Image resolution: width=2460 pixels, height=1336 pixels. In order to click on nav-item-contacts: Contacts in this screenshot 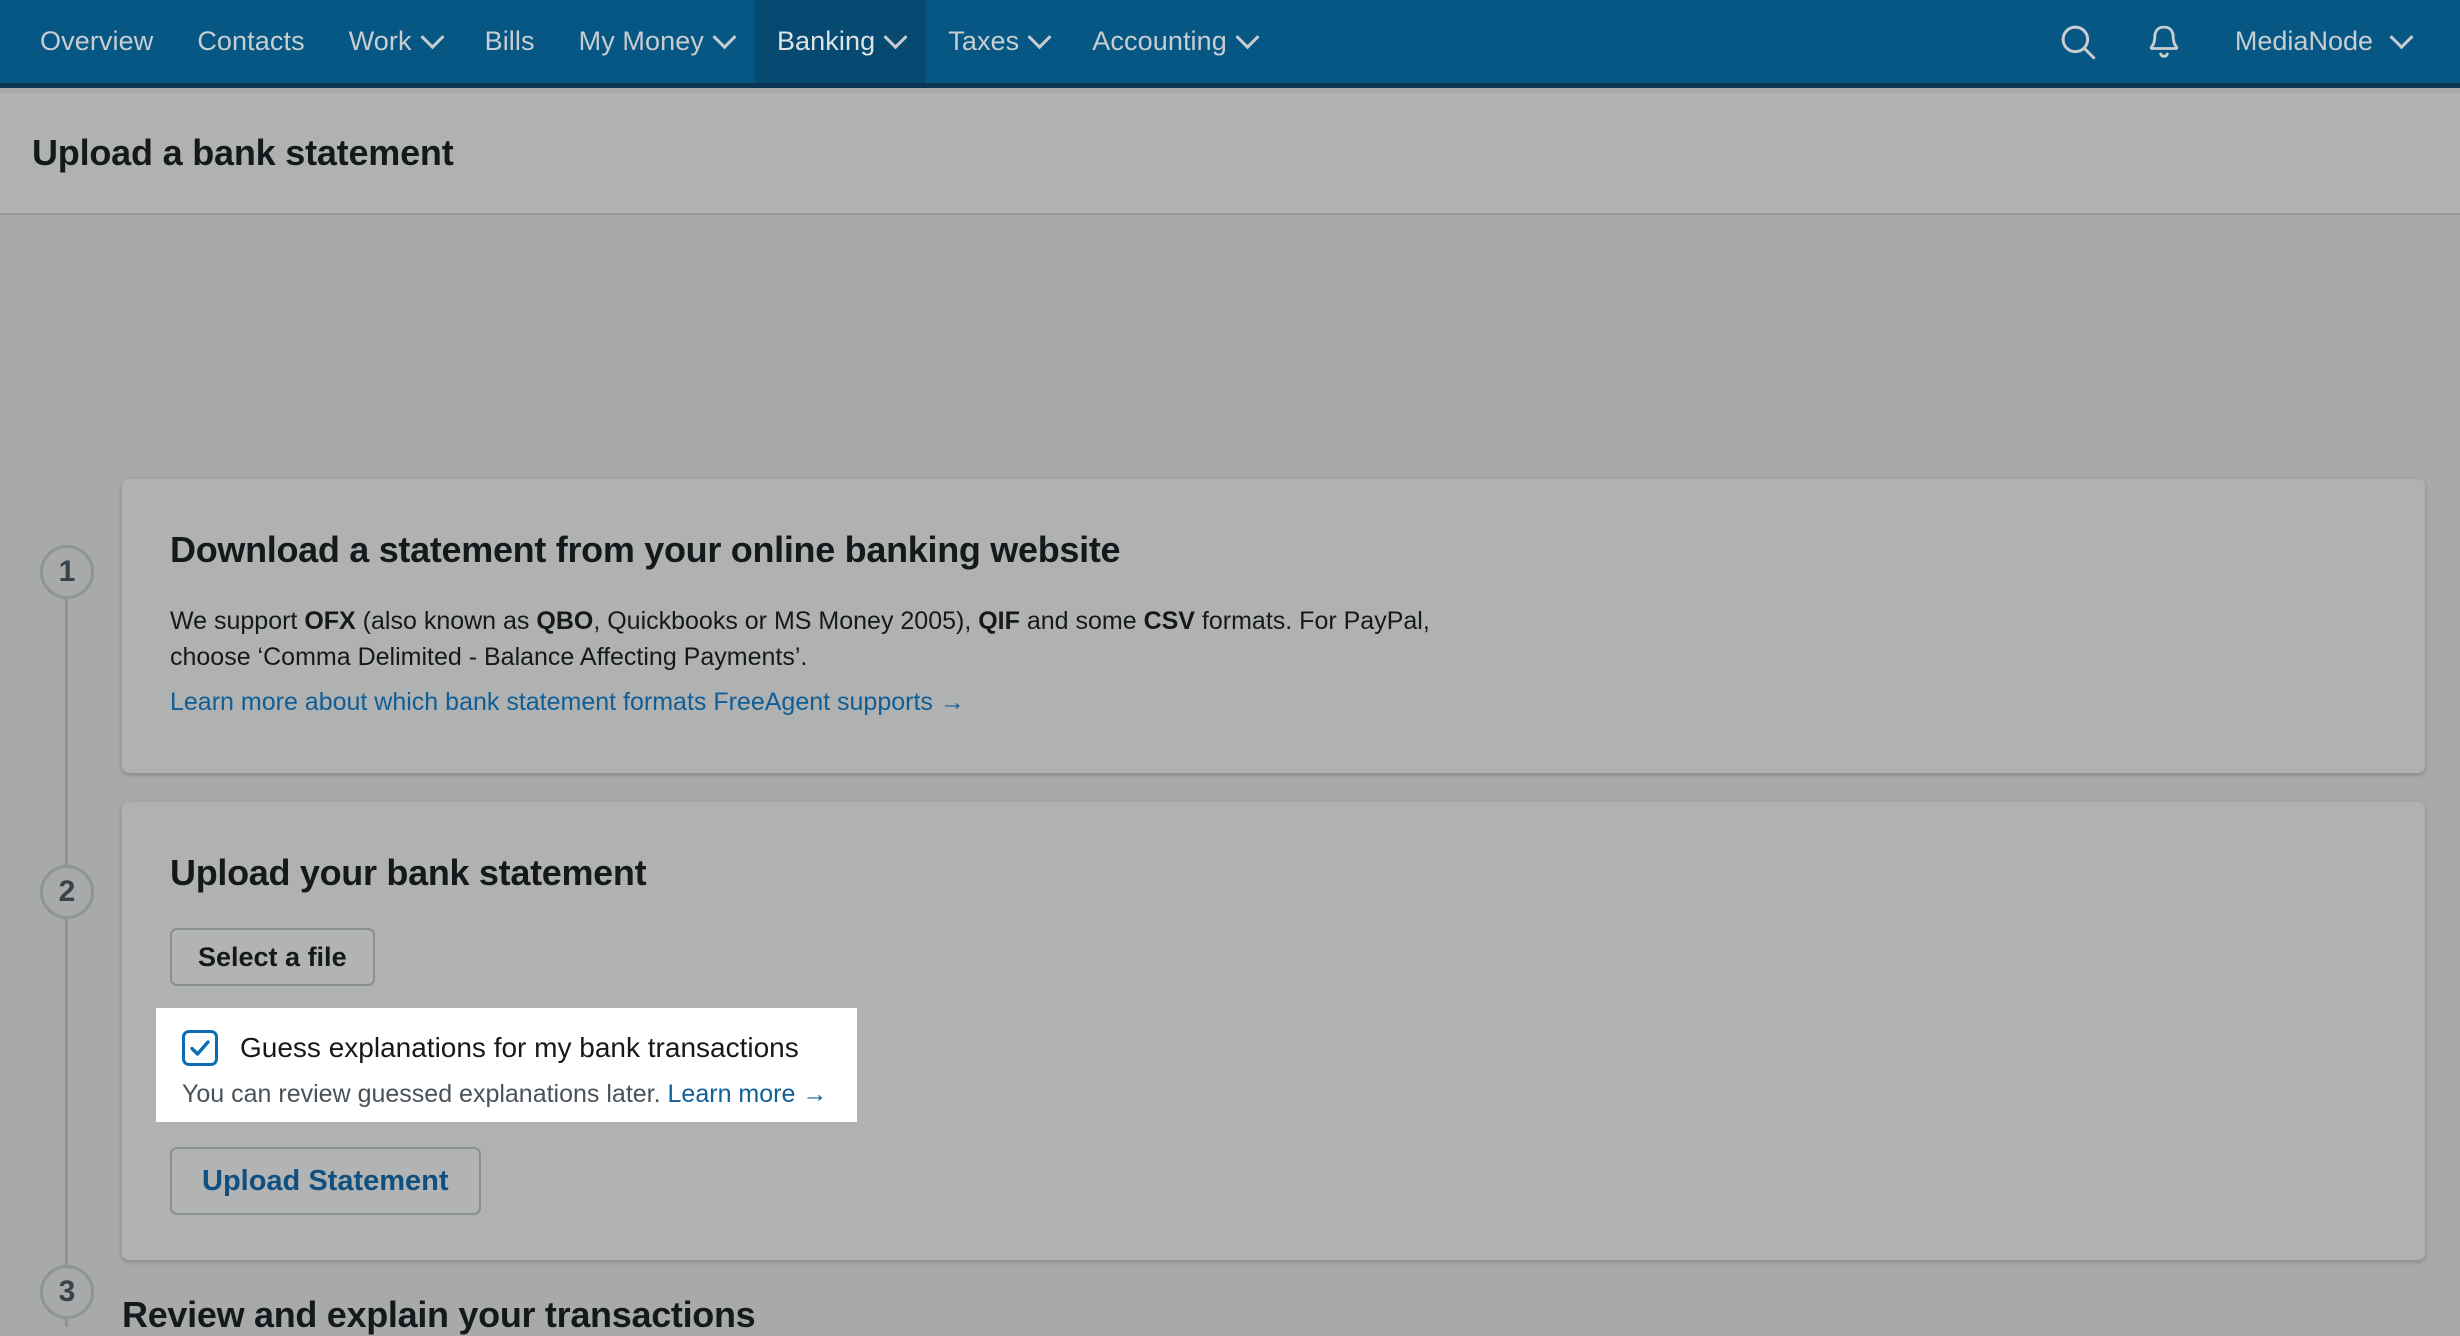, I will do `click(250, 41)`.